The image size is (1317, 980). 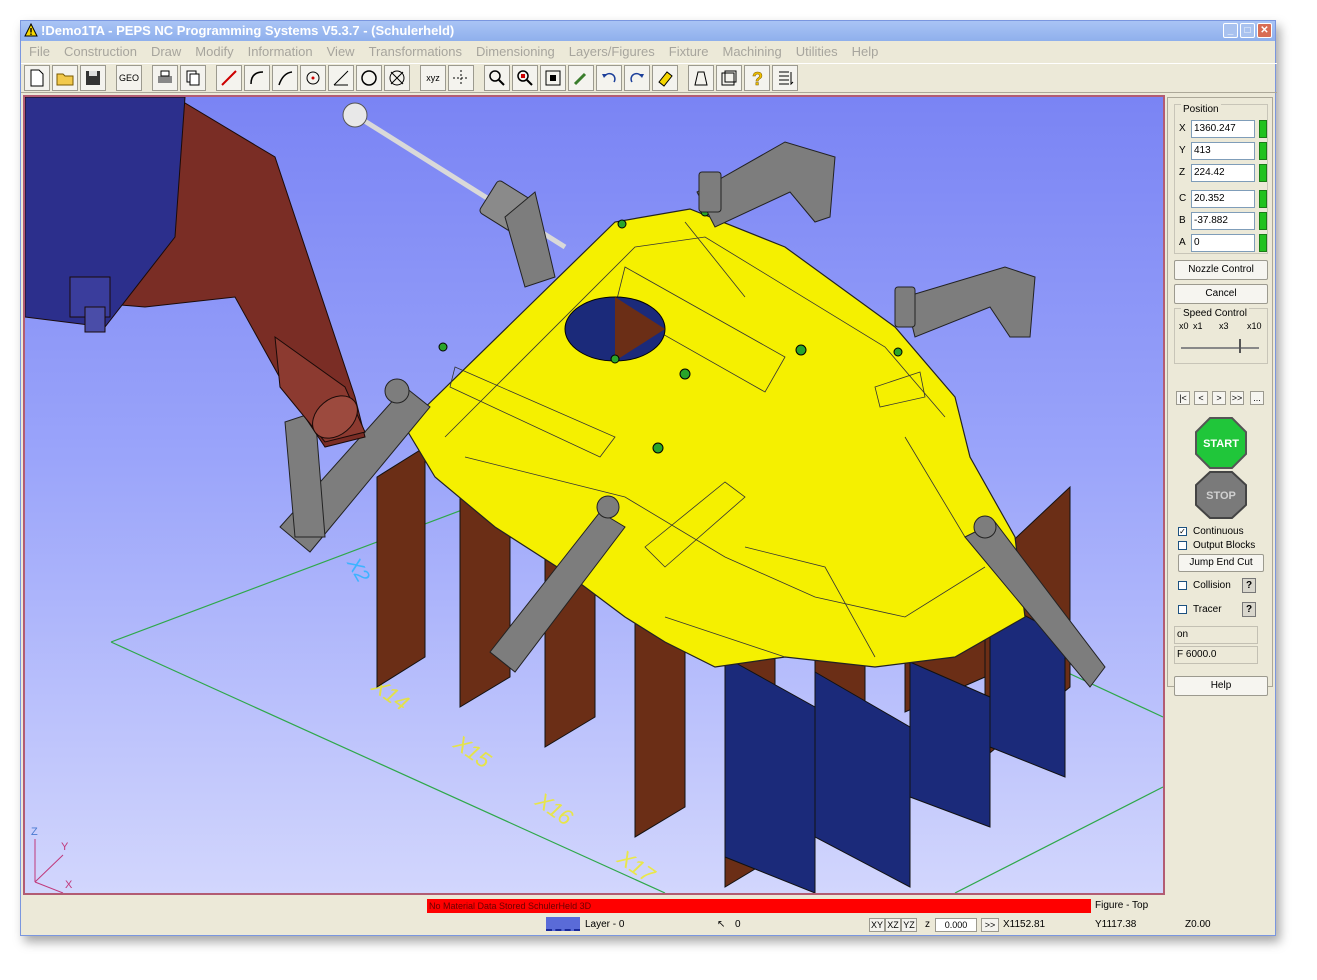 What do you see at coordinates (313, 78) in the screenshot?
I see `point-icon` at bounding box center [313, 78].